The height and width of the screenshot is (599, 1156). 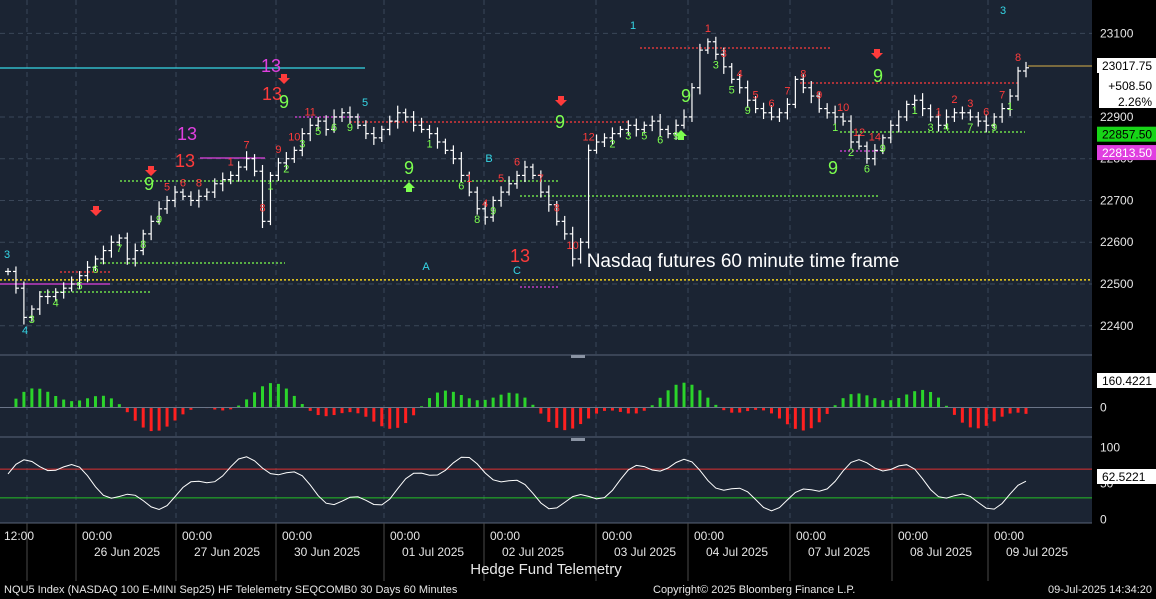 I want to click on buy-count-label: 8, so click(x=477, y=220).